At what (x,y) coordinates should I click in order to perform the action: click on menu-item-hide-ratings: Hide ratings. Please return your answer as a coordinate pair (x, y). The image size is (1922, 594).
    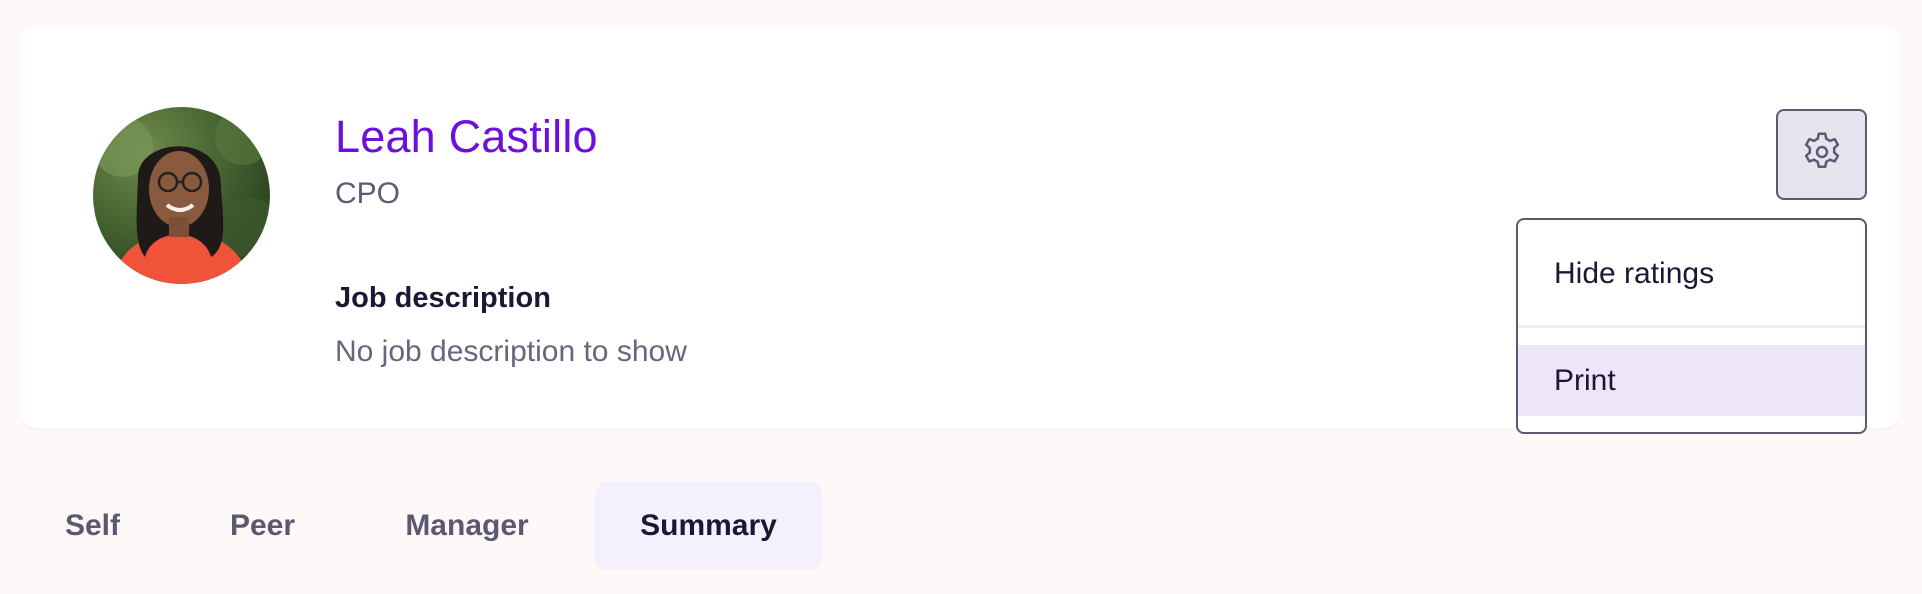
    Looking at the image, I should click on (1691, 274).